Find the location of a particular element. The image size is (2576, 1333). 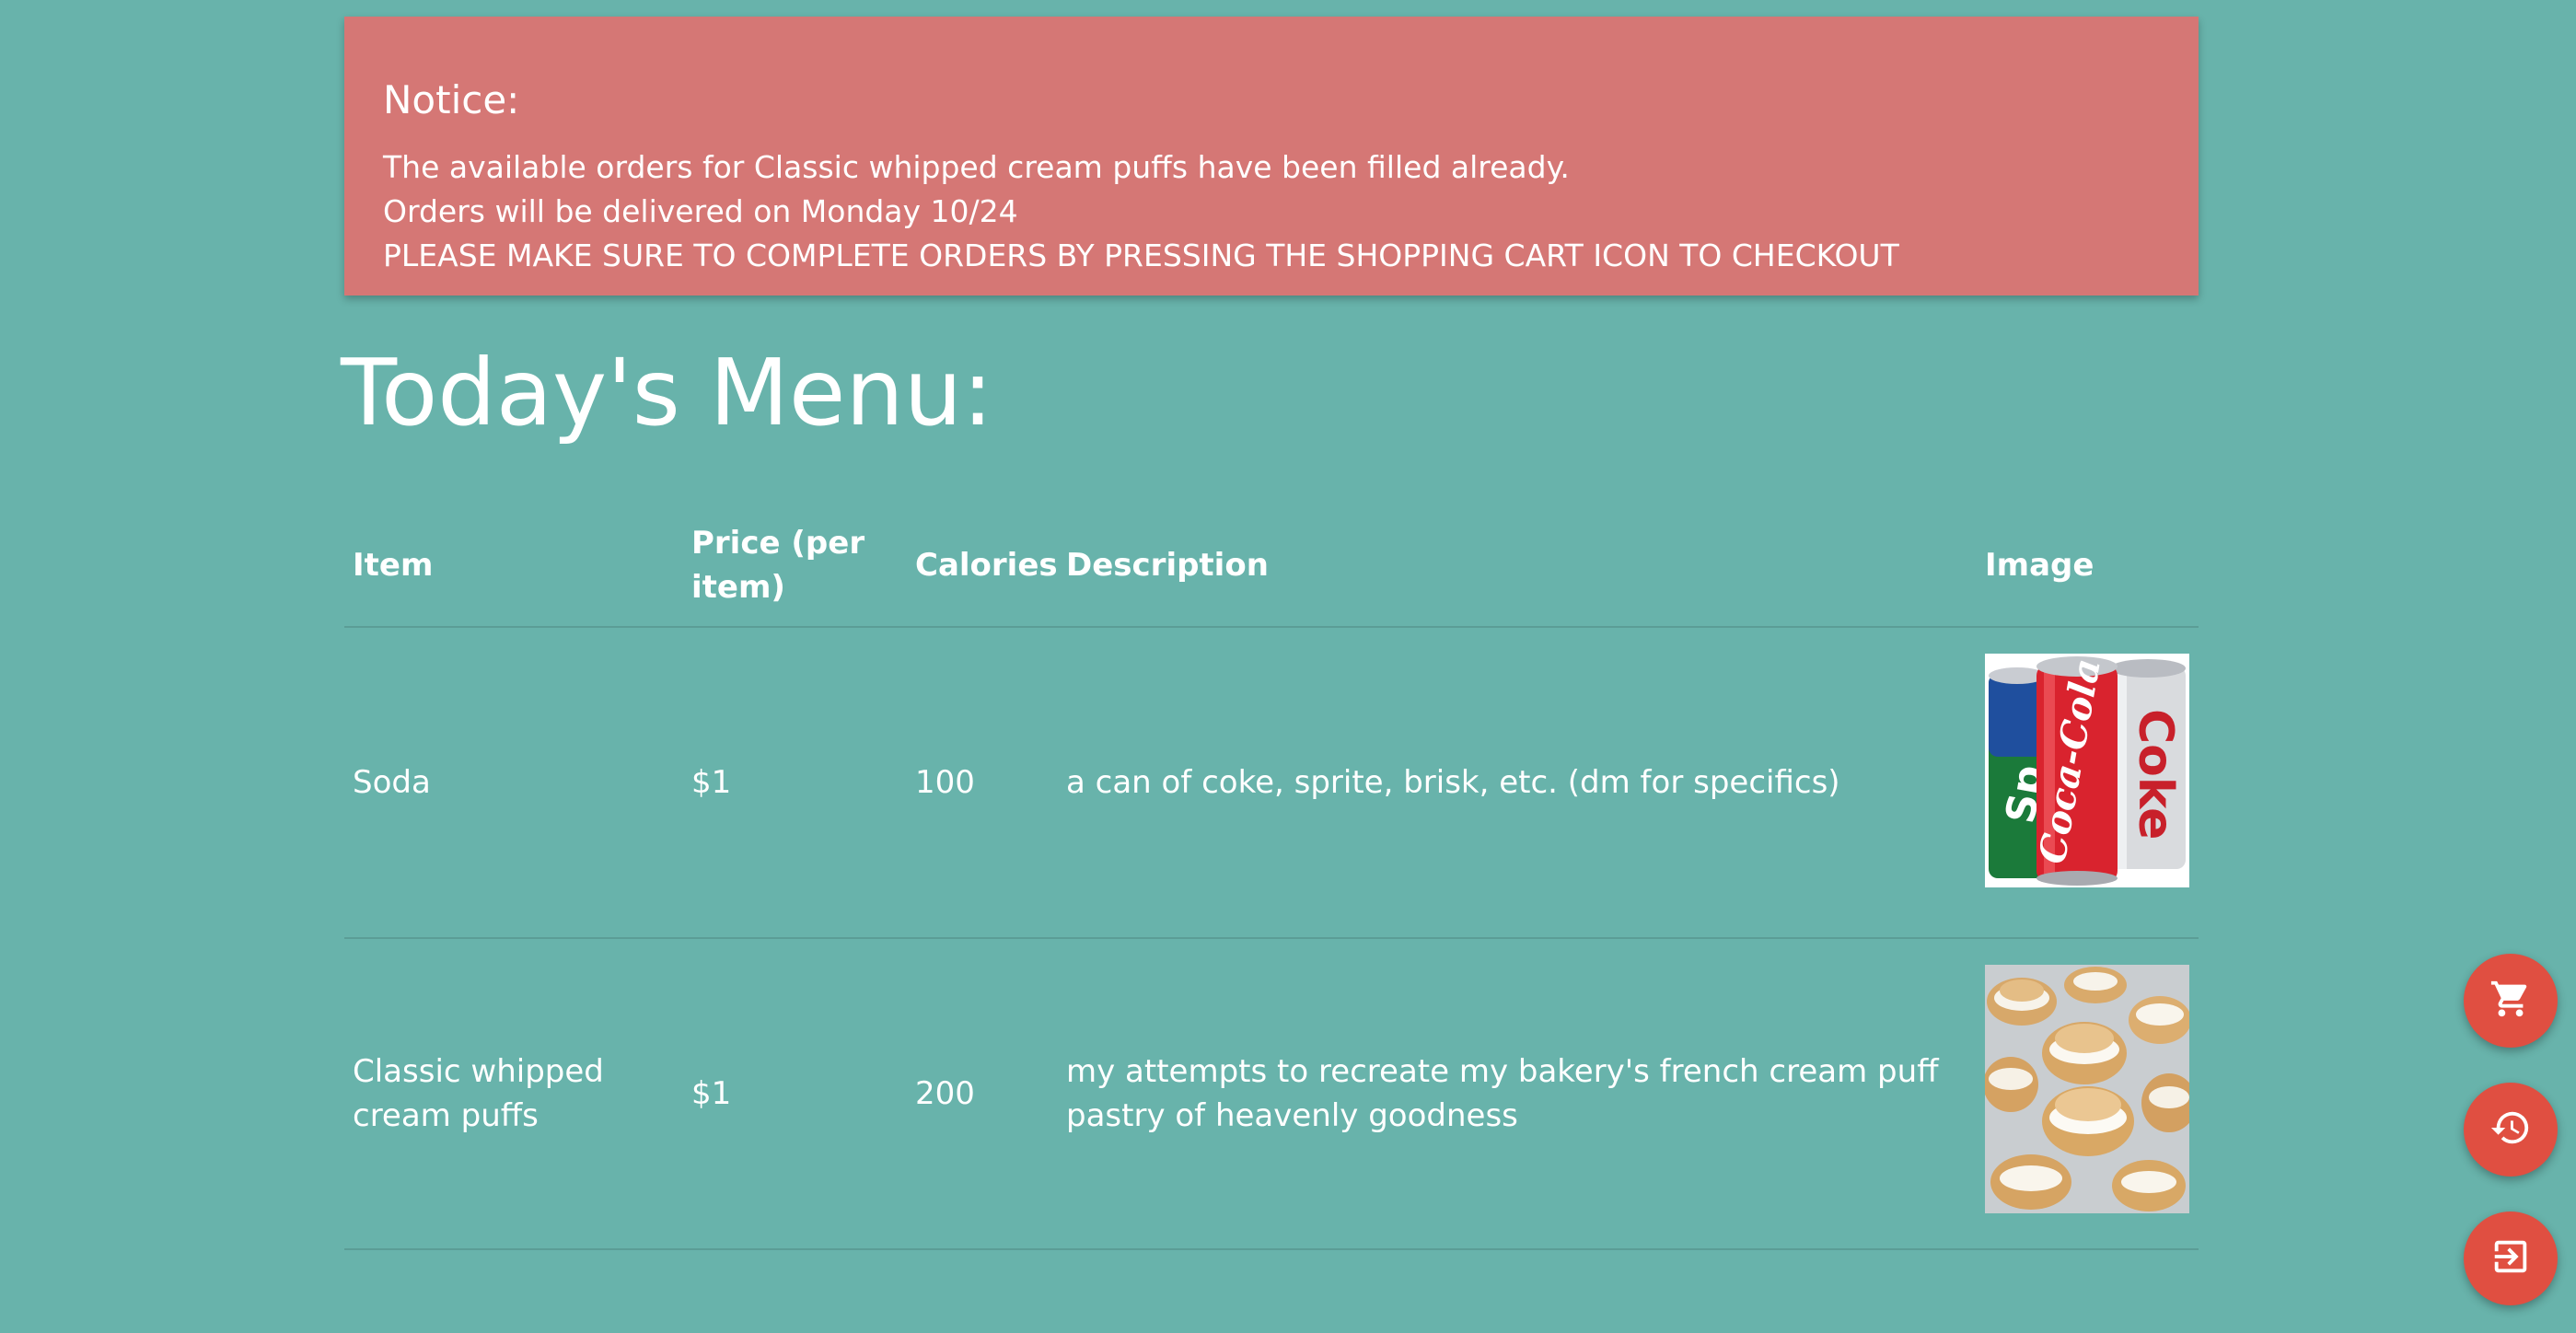

logout-button is located at coordinates (2511, 1258).